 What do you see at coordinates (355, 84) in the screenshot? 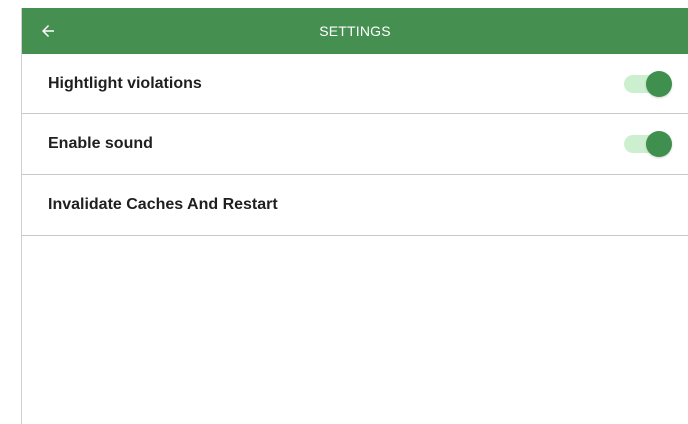
I see `setting-row-highlight-violations: Hightlight violations` at bounding box center [355, 84].